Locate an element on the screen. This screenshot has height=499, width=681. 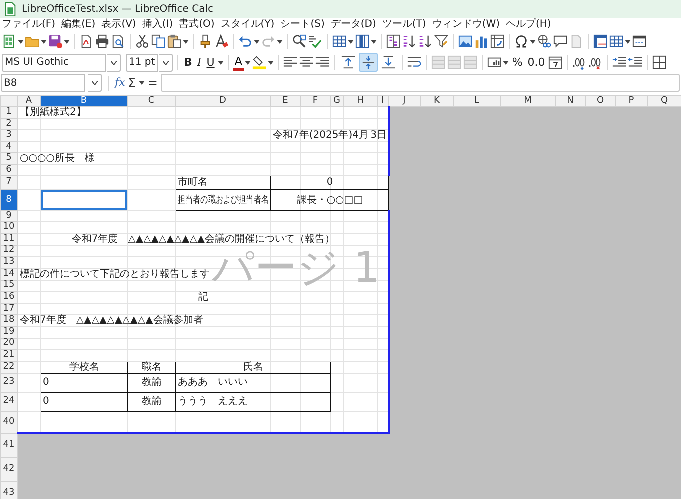
new-document-icon is located at coordinates (9, 41).